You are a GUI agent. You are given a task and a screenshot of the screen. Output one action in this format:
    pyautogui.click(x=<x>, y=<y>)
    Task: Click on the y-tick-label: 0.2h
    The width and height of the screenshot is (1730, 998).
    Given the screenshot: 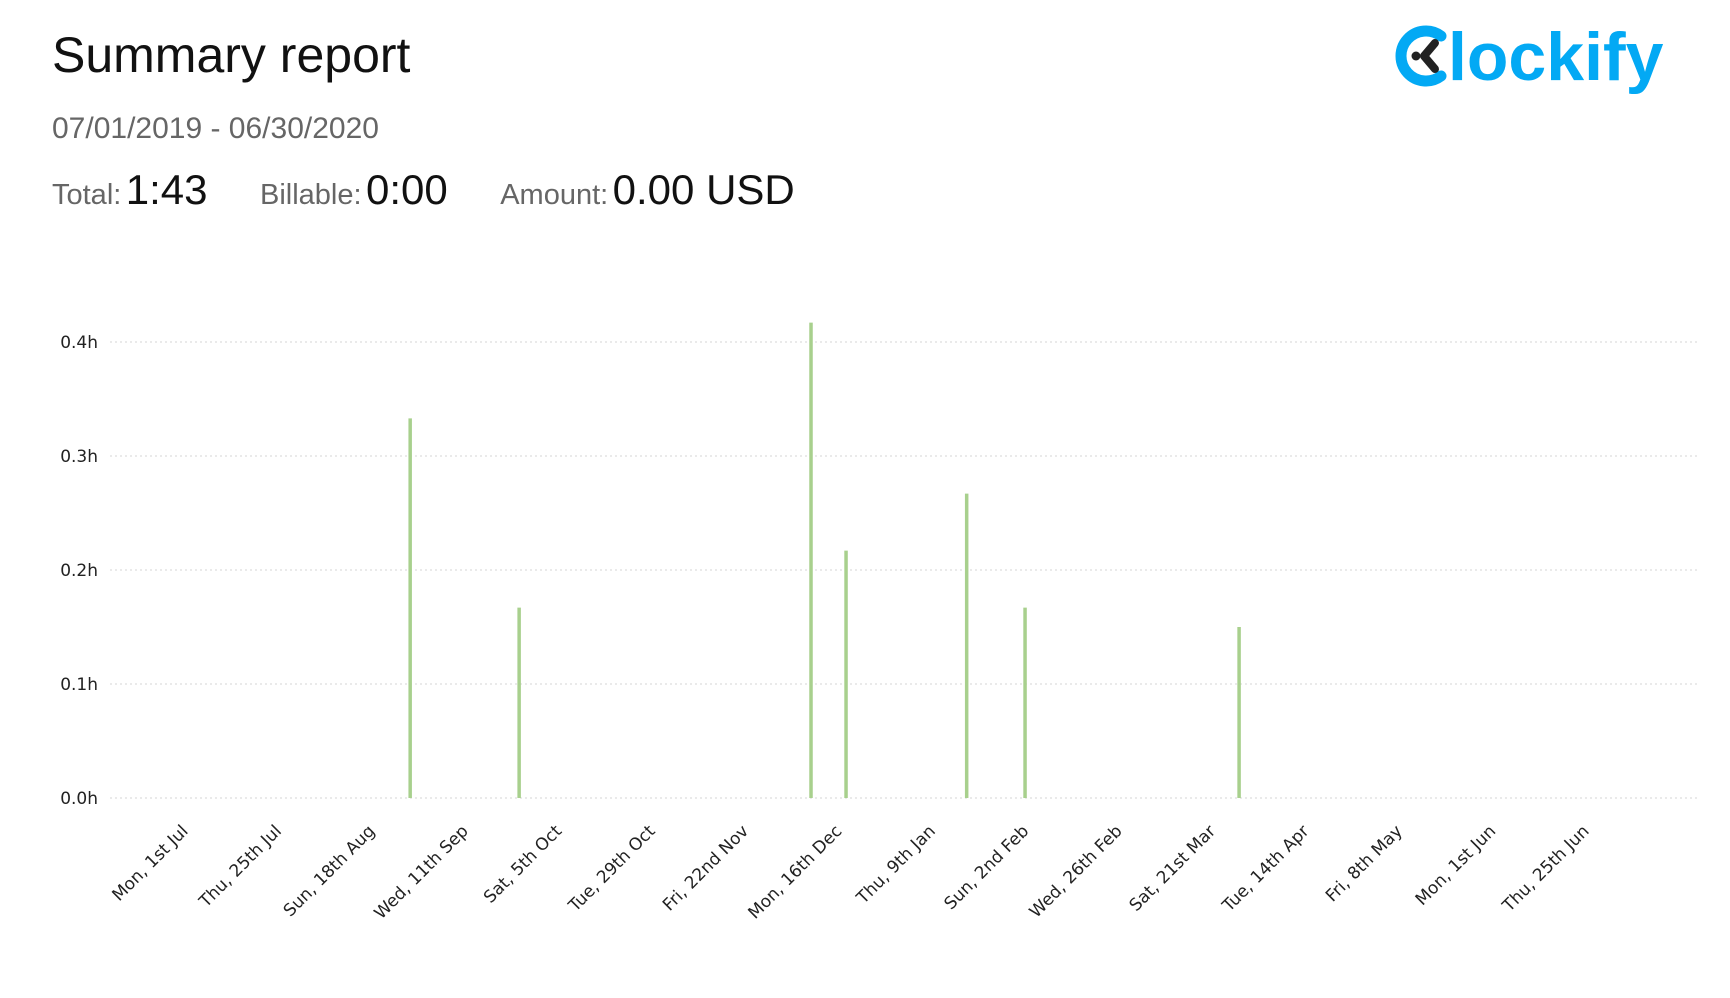 What is the action you would take?
    pyautogui.click(x=79, y=571)
    